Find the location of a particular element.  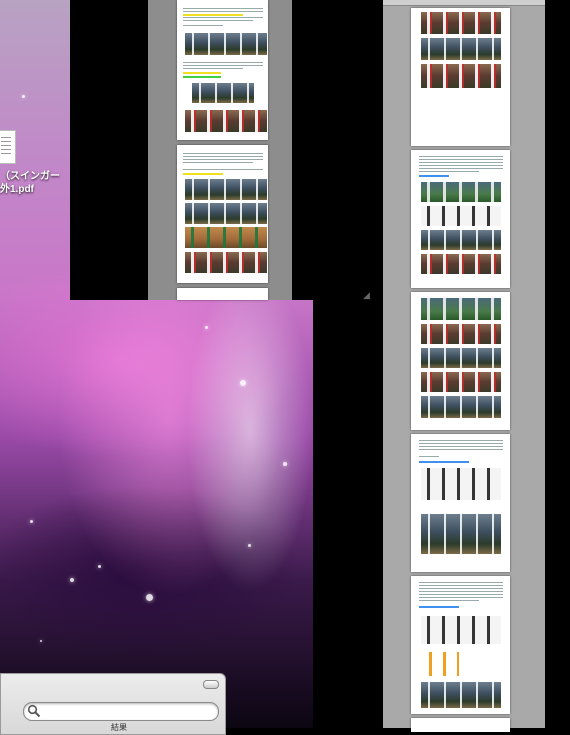

document-column is located at coordinates (220, 150).